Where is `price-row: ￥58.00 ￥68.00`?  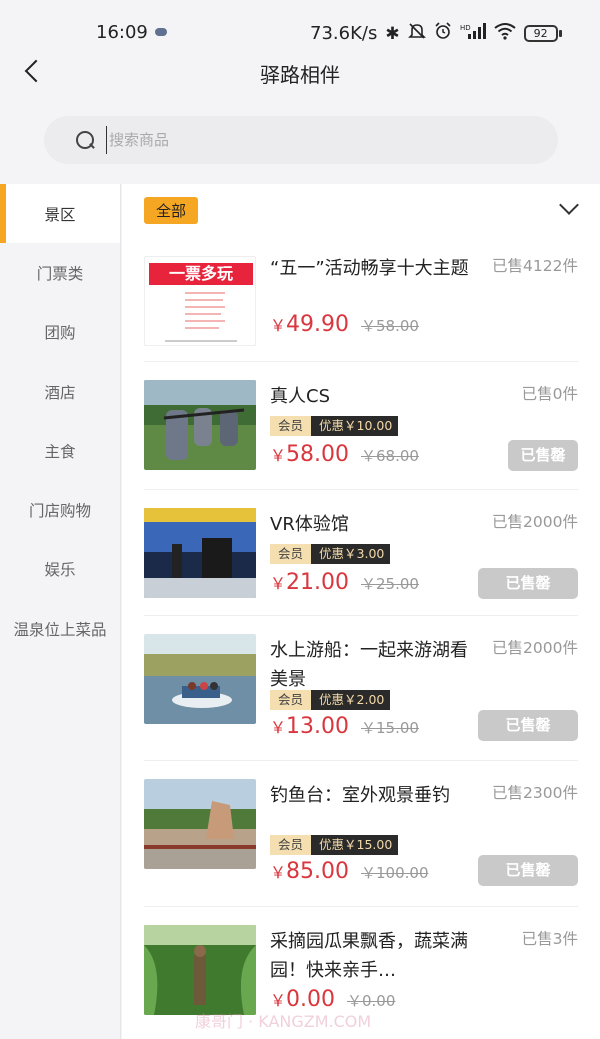 price-row: ￥58.00 ￥68.00 is located at coordinates (344, 454).